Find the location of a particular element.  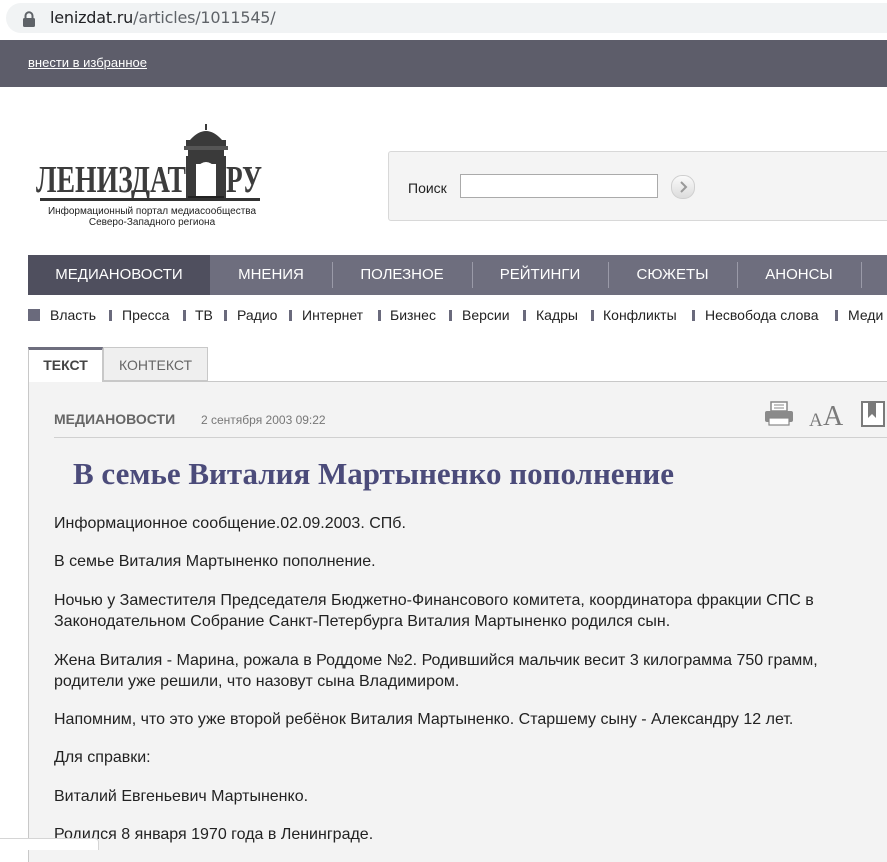

bottom-popup-edge is located at coordinates (49, 844).